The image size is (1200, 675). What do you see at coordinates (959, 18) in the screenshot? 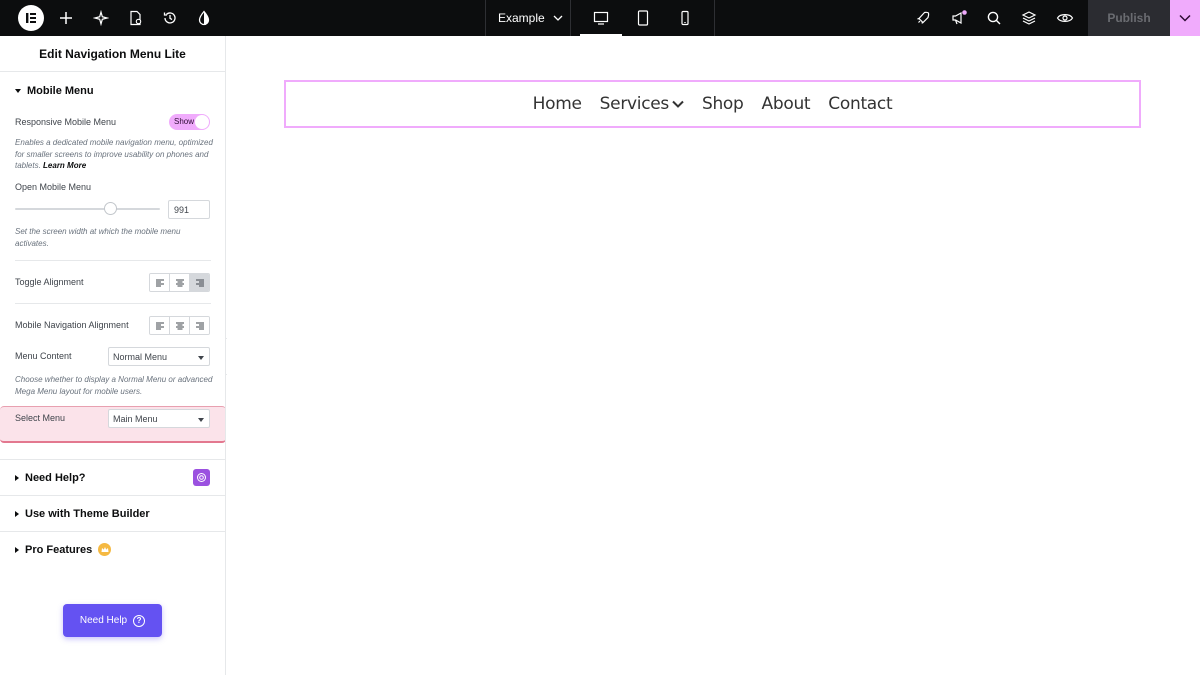
I see `announcements-icon` at bounding box center [959, 18].